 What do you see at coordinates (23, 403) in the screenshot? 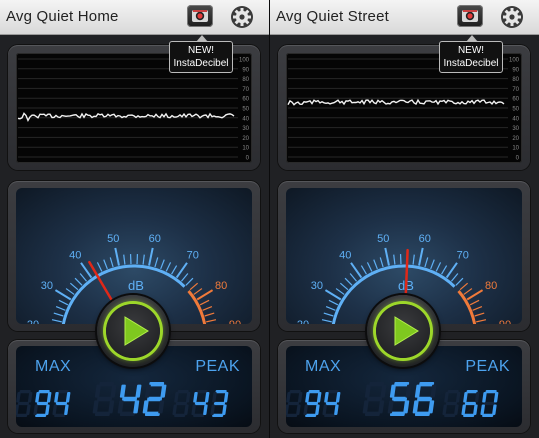
I see `max-digit-ghost` at bounding box center [23, 403].